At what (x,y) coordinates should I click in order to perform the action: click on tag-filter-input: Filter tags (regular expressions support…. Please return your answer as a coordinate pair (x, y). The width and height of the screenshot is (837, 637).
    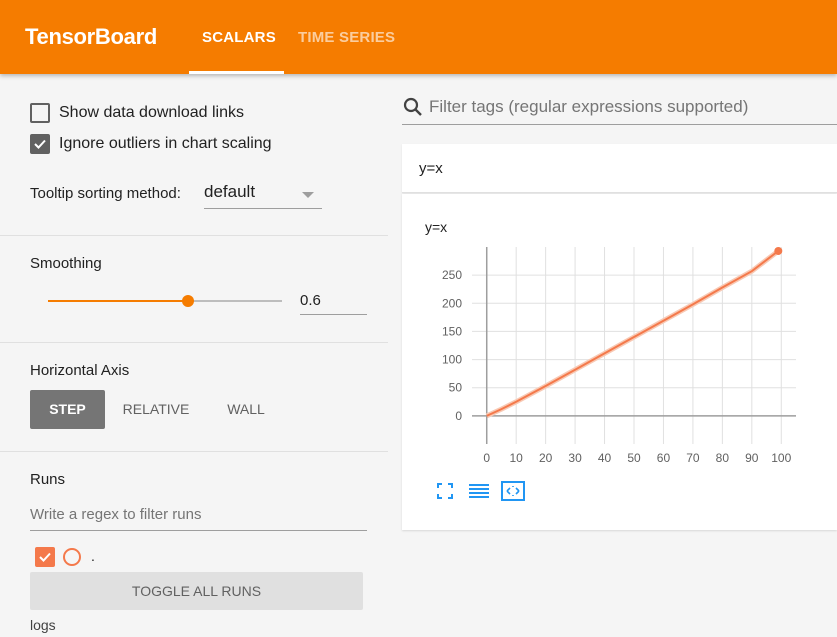
    Looking at the image, I should click on (619, 108).